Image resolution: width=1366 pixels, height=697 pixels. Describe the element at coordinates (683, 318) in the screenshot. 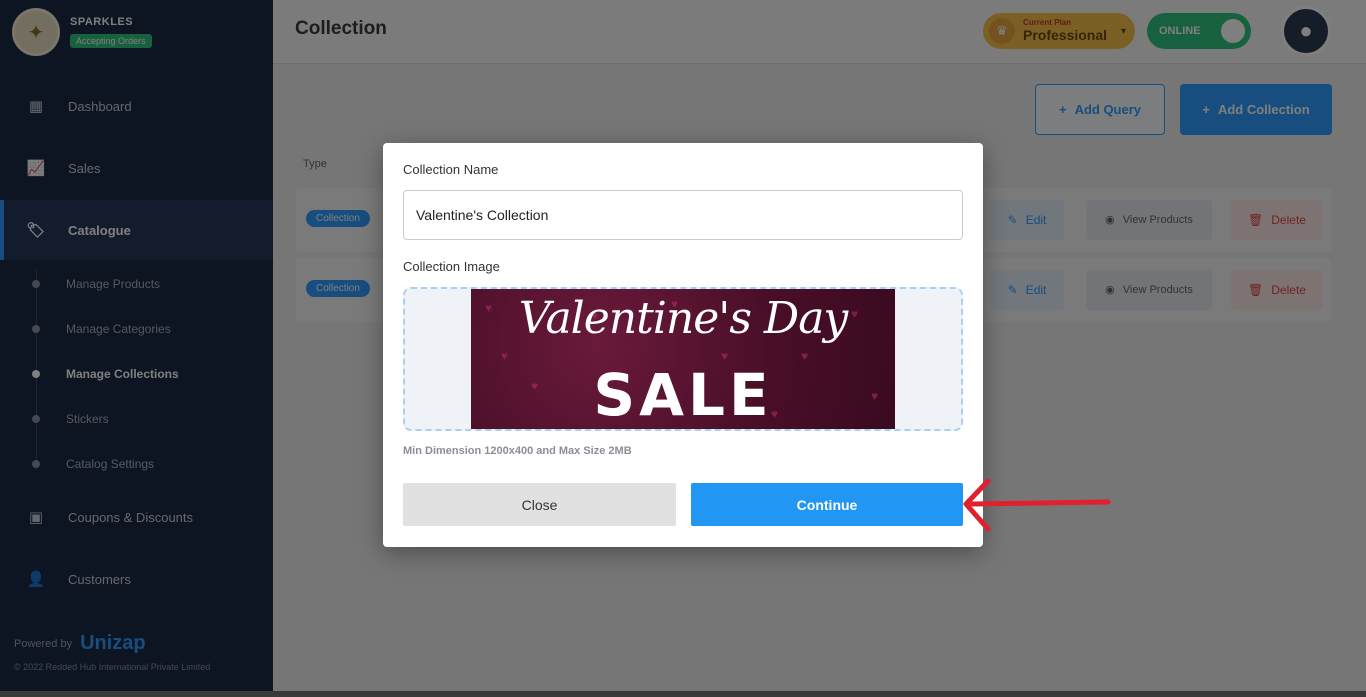

I see `banner-title: Valentine's Day` at that location.